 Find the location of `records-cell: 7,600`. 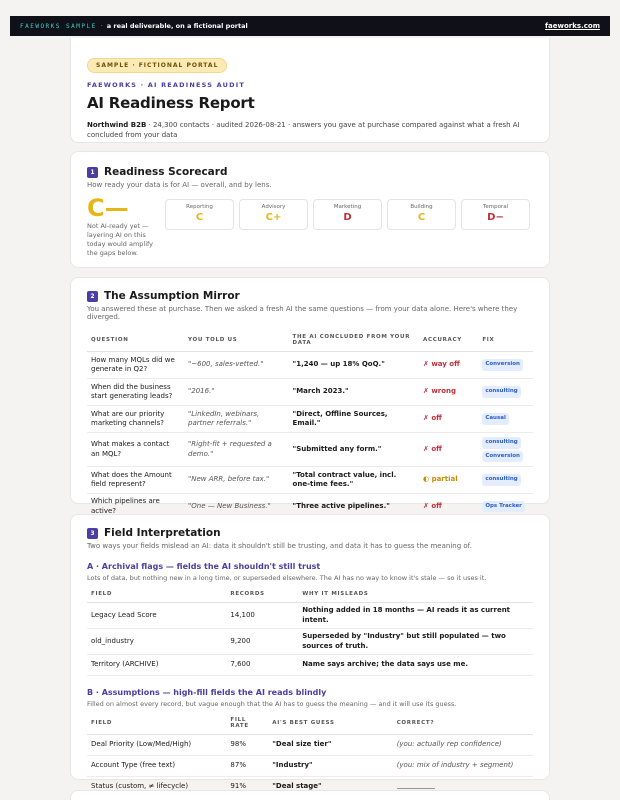

records-cell: 7,600 is located at coordinates (262, 665).